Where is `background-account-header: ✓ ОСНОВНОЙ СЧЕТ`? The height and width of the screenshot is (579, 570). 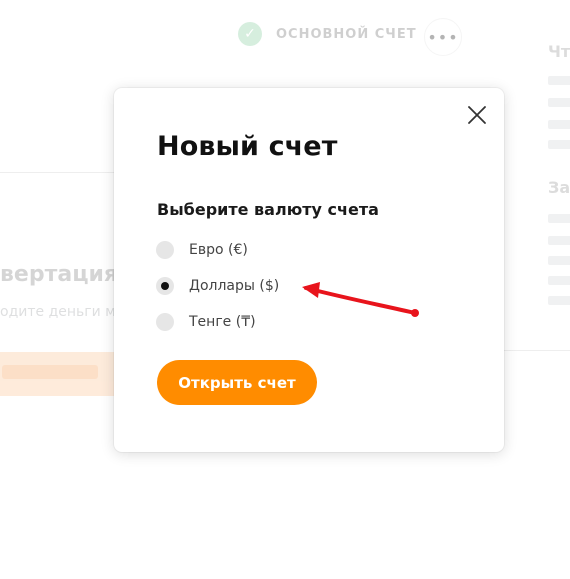 background-account-header: ✓ ОСНОВНОЙ СЧЕТ is located at coordinates (327, 34).